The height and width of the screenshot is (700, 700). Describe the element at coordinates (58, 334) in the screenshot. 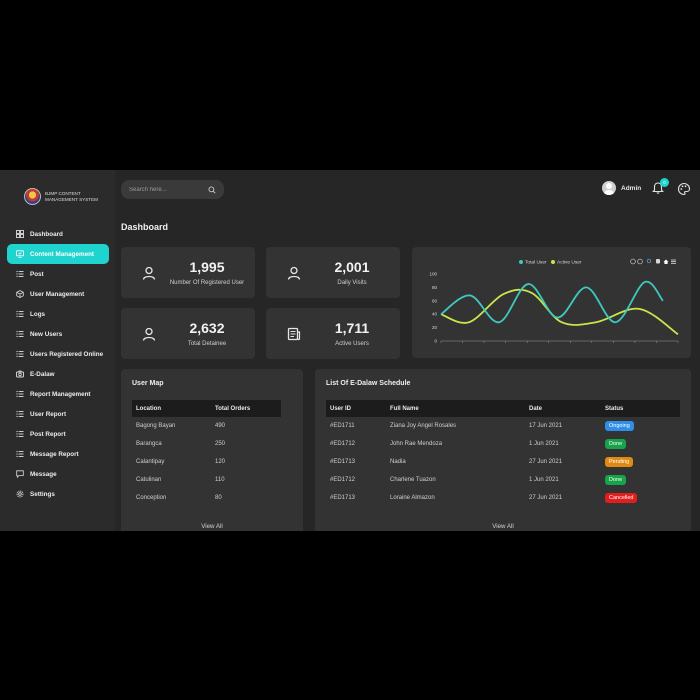

I see `sidebar-item-new-users: New Users` at that location.